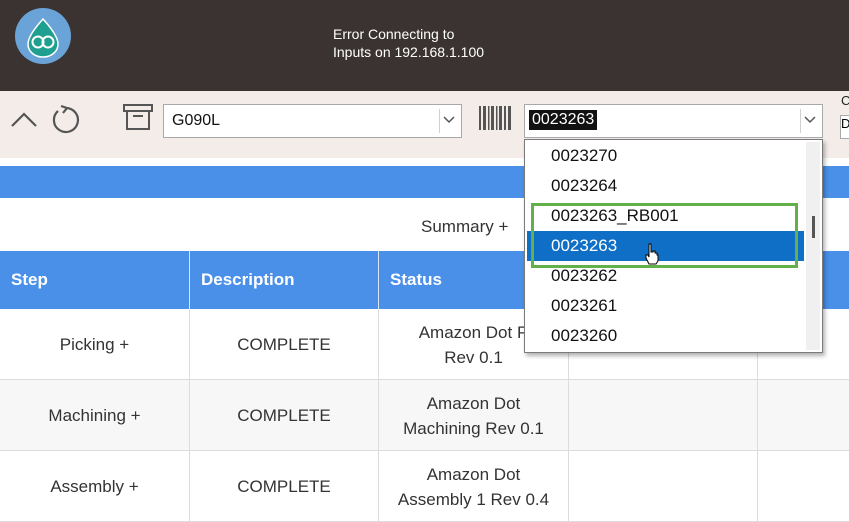 This screenshot has height=522, width=849. Describe the element at coordinates (665, 276) in the screenshot. I see `dropdown-option: 0023262` at that location.